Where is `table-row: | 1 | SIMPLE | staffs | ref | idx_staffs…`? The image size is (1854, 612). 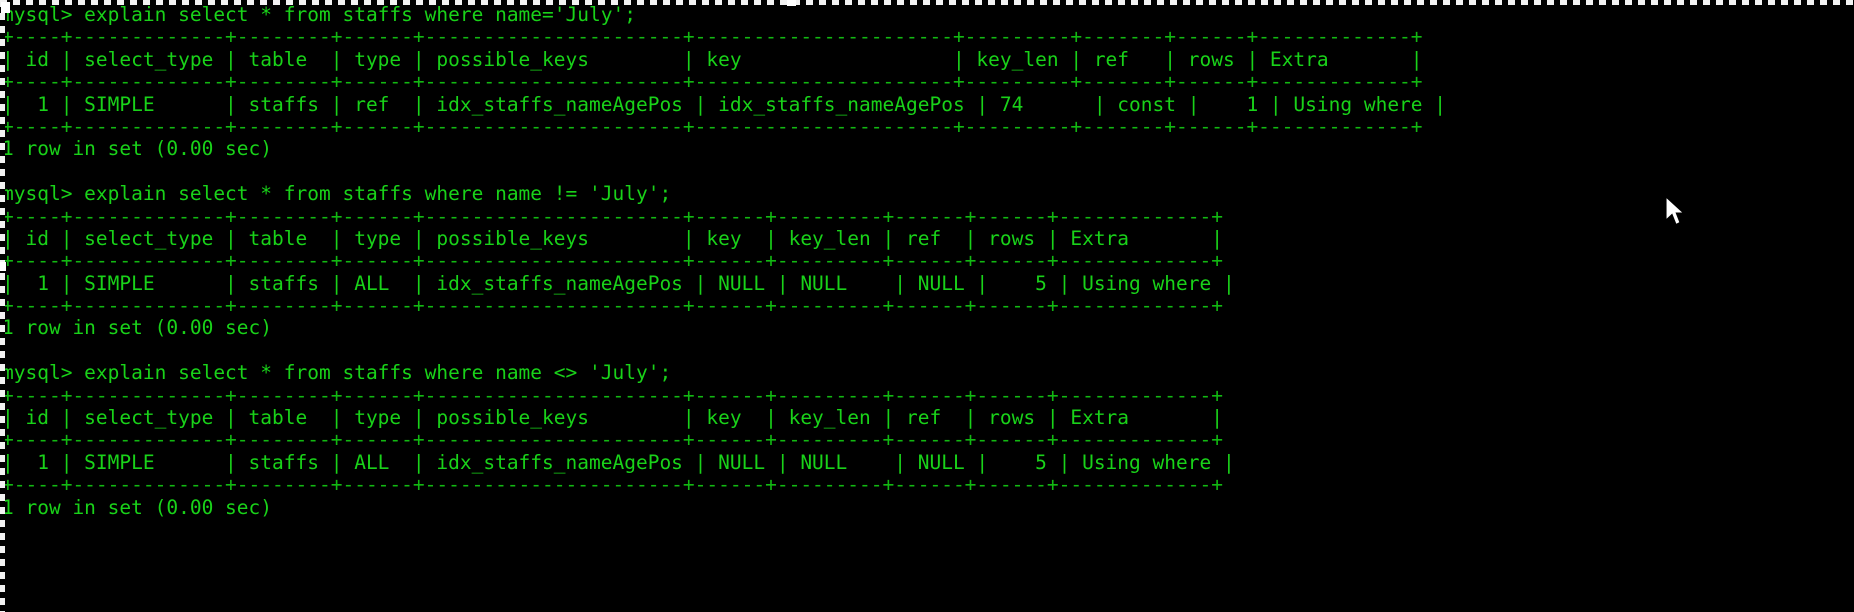 table-row: | 1 | SIMPLE | staffs | ref | idx_staffs… is located at coordinates (724, 104).